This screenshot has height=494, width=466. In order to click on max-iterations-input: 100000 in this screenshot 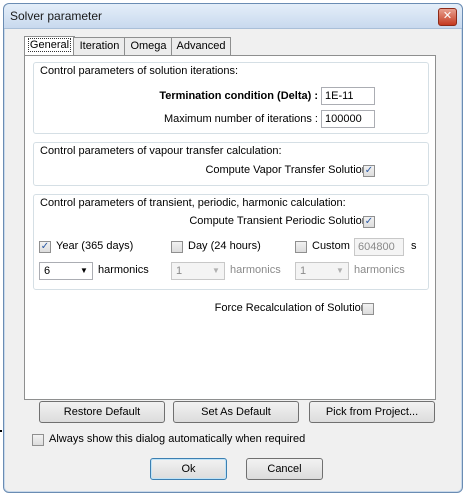, I will do `click(348, 119)`.